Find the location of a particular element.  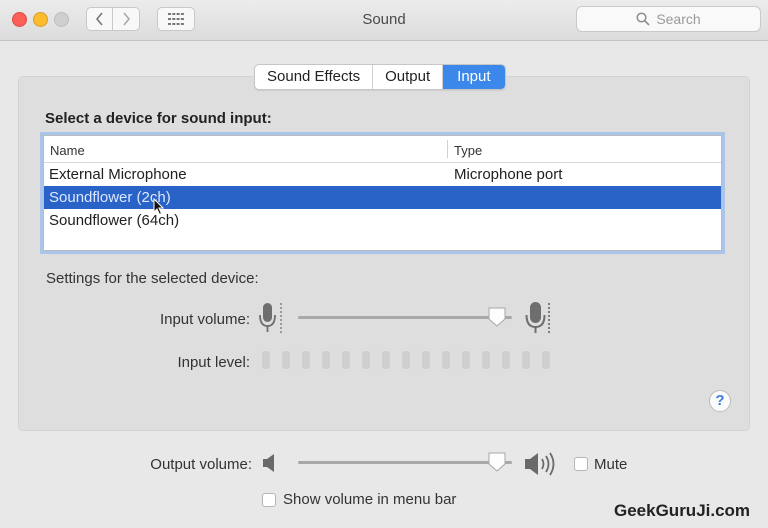

output-volume-slider is located at coordinates (405, 462).